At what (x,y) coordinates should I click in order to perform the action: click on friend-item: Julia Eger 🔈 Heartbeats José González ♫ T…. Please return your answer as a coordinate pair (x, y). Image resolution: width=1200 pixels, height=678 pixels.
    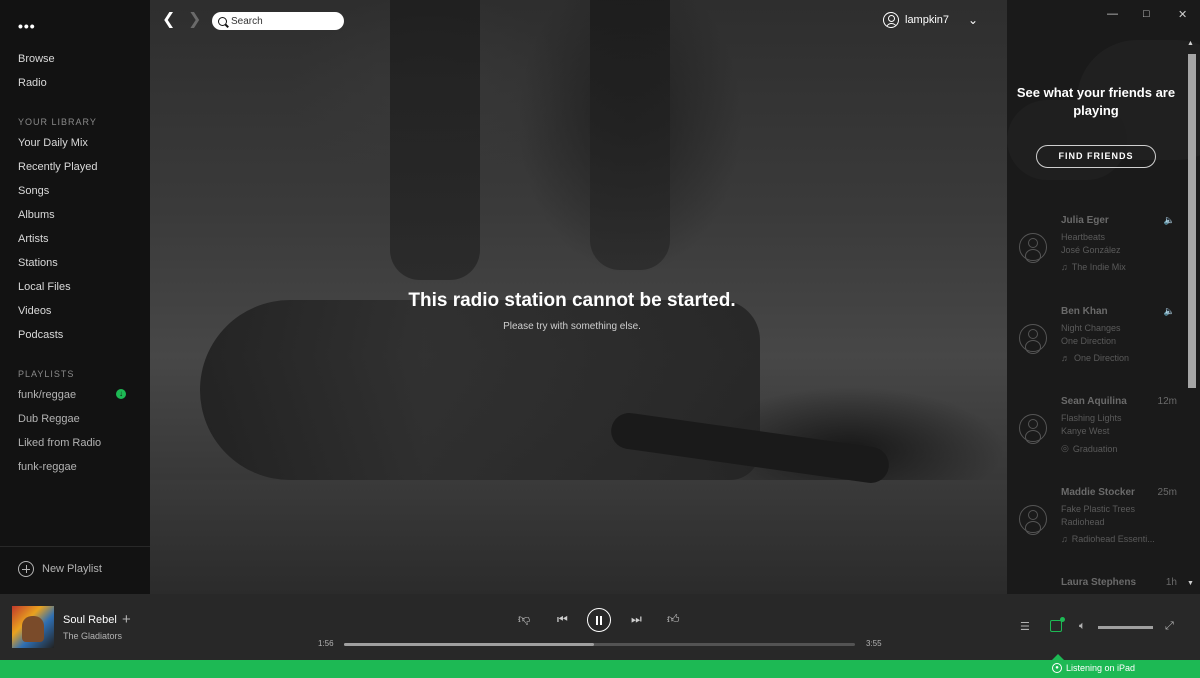
    Looking at the image, I should click on (1096, 255).